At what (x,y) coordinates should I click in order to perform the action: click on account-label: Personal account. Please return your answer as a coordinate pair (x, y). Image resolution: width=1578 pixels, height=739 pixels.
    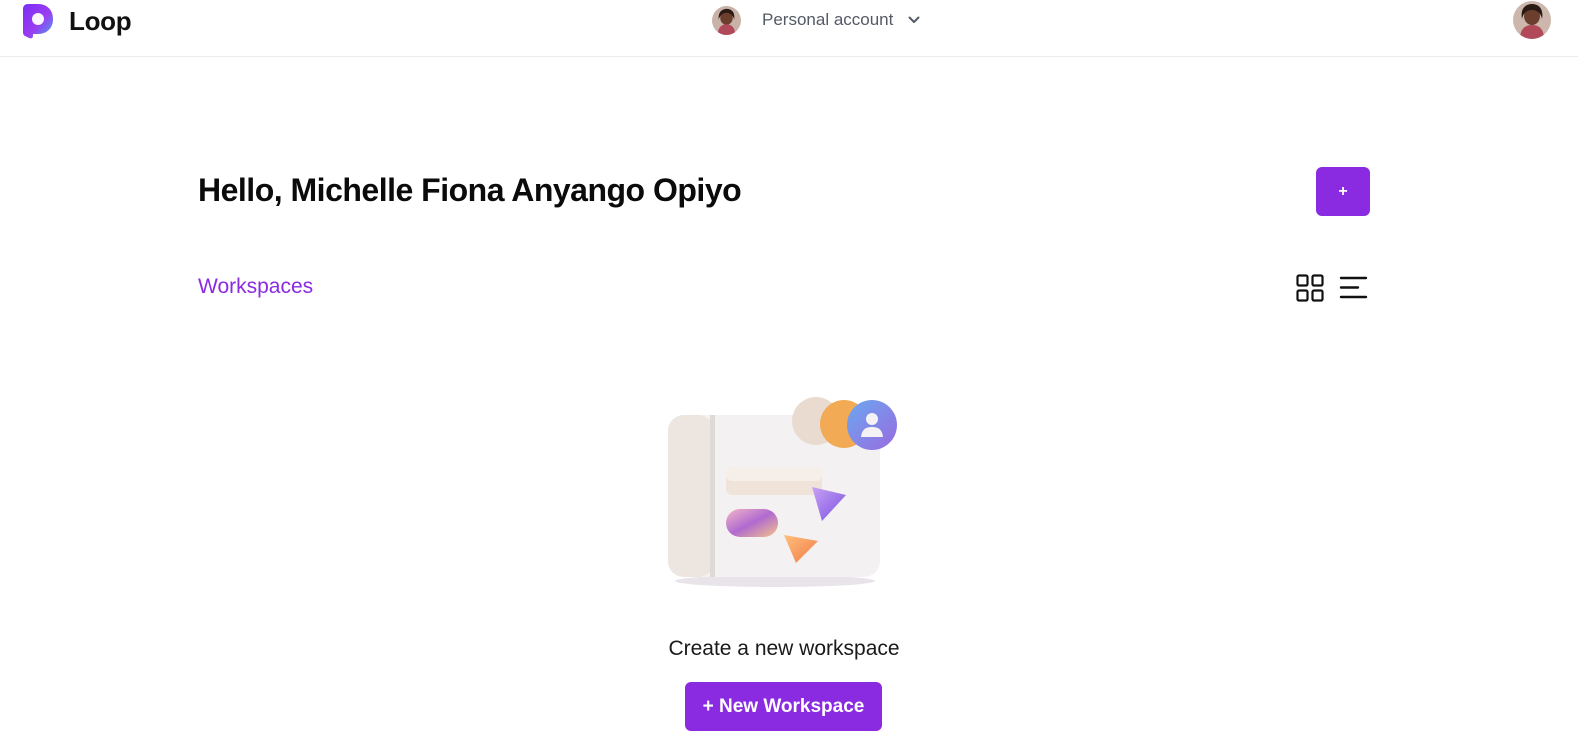
    Looking at the image, I should click on (828, 19).